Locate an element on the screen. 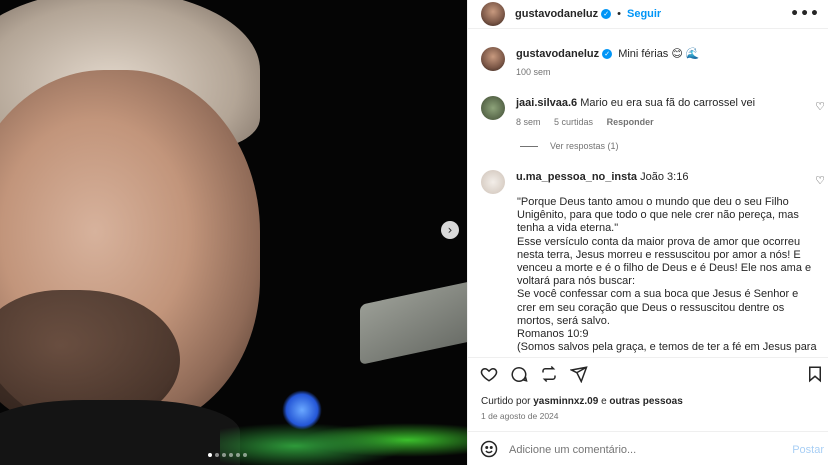 This screenshot has width=828, height=465. view-replies-line is located at coordinates (529, 146).